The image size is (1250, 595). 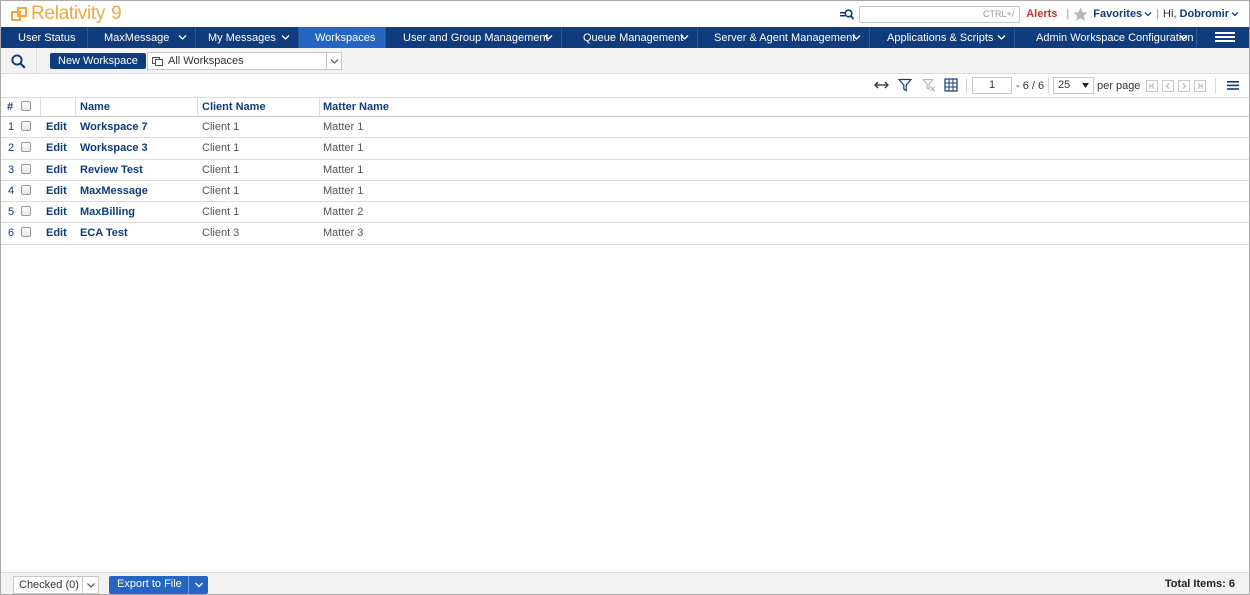 I want to click on divider, so click(x=966, y=85).